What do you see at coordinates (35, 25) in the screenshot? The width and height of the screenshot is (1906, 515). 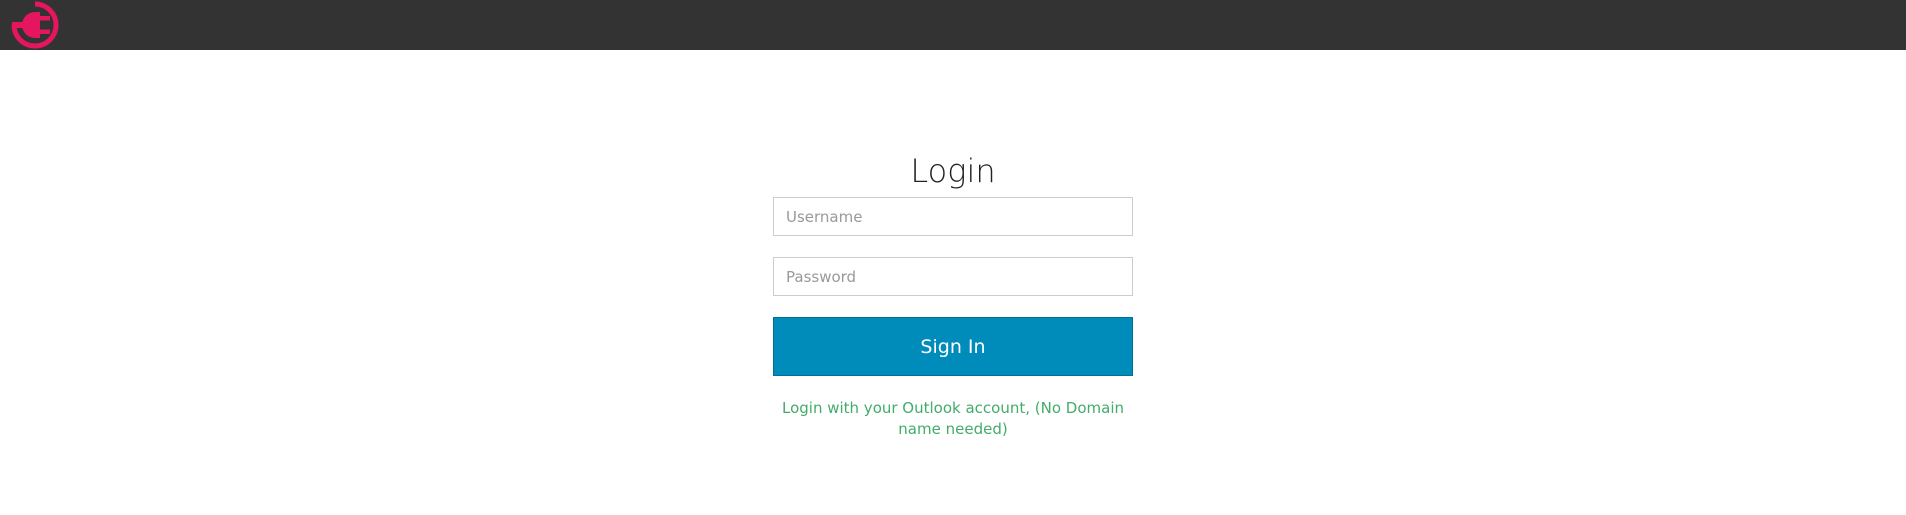 I see `power-plug-logo-icon` at bounding box center [35, 25].